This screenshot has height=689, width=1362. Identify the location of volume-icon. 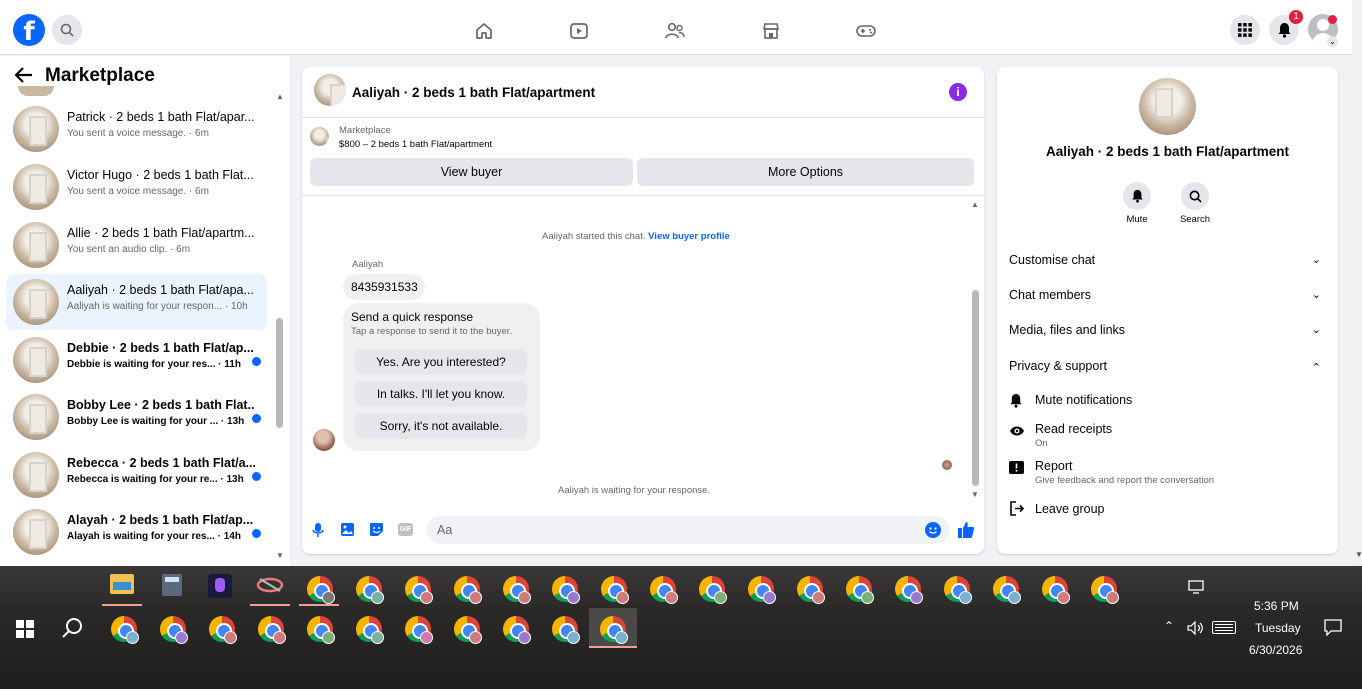
(1196, 628).